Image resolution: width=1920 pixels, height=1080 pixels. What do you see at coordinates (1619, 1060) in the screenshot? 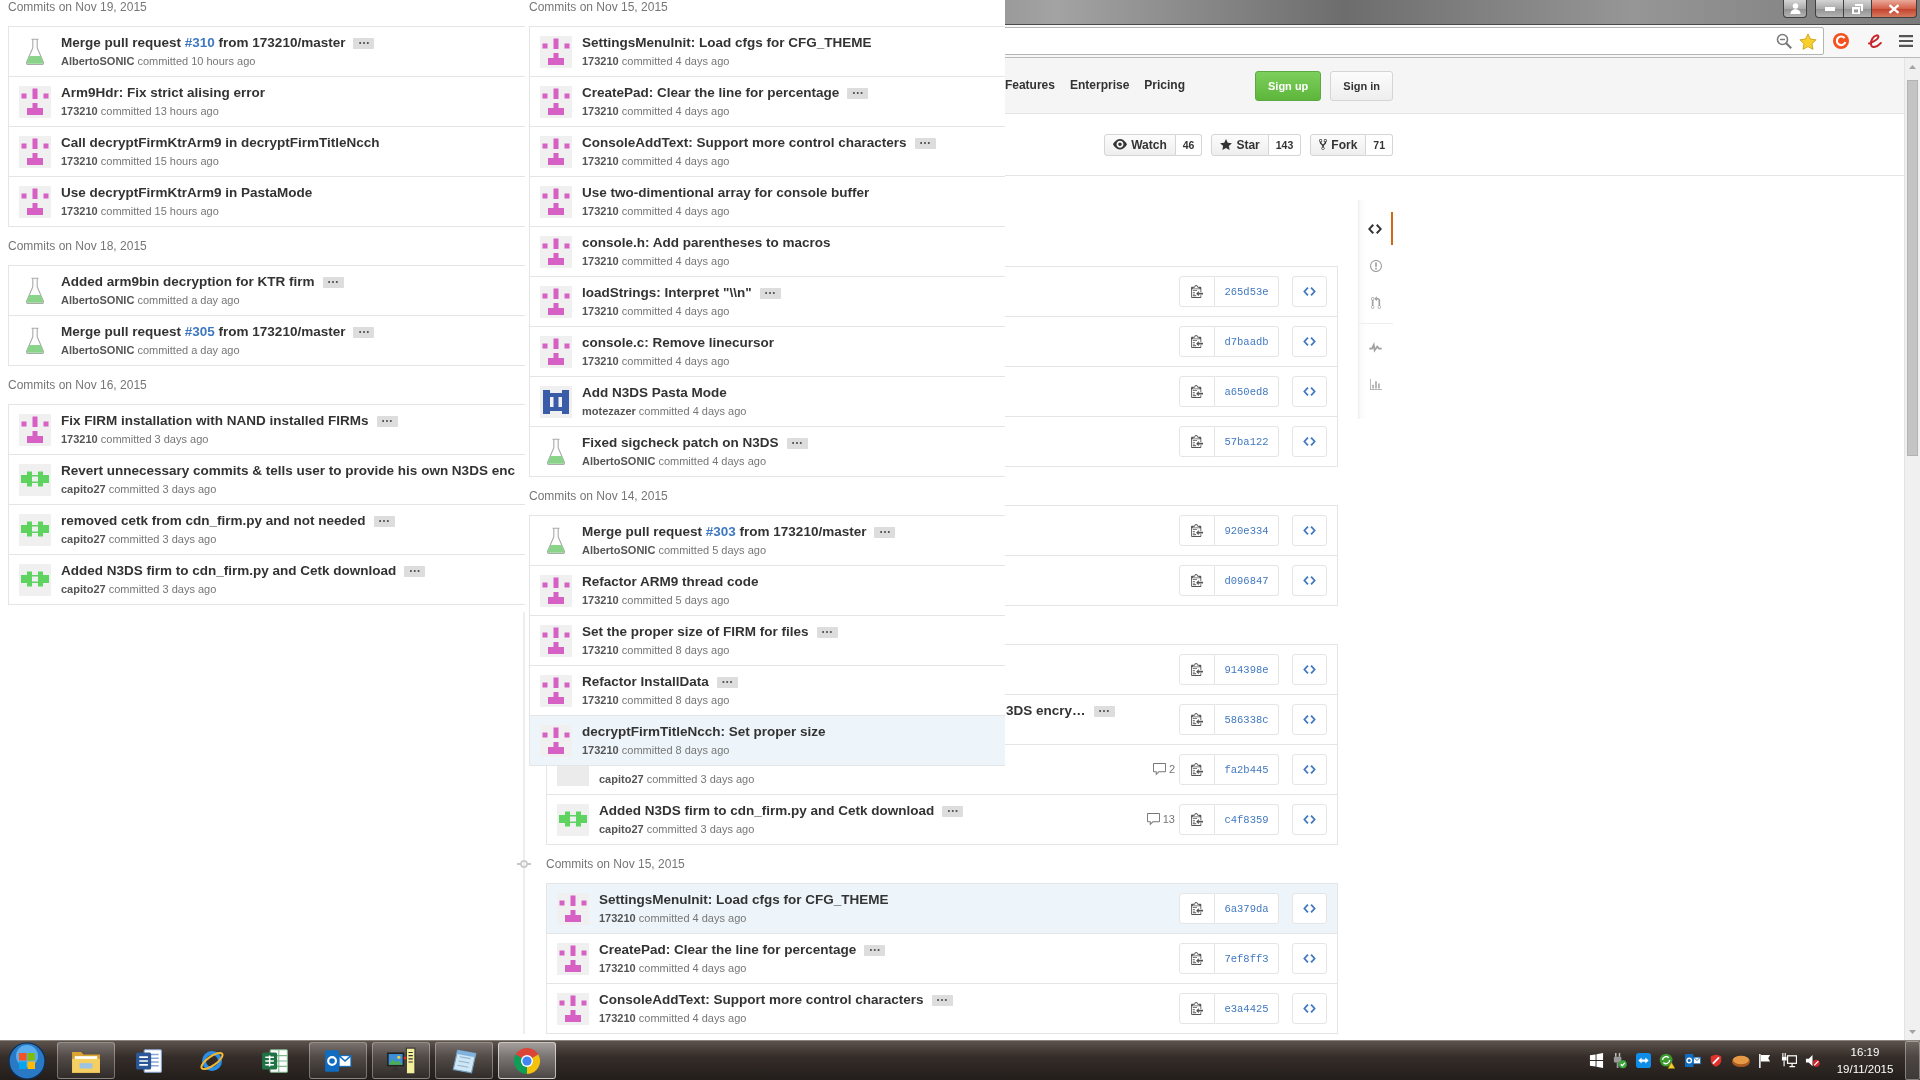
I see `plug-icon` at bounding box center [1619, 1060].